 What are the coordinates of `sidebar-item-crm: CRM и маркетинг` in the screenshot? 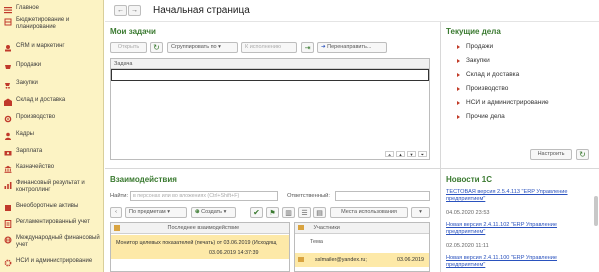 It's located at (51, 47).